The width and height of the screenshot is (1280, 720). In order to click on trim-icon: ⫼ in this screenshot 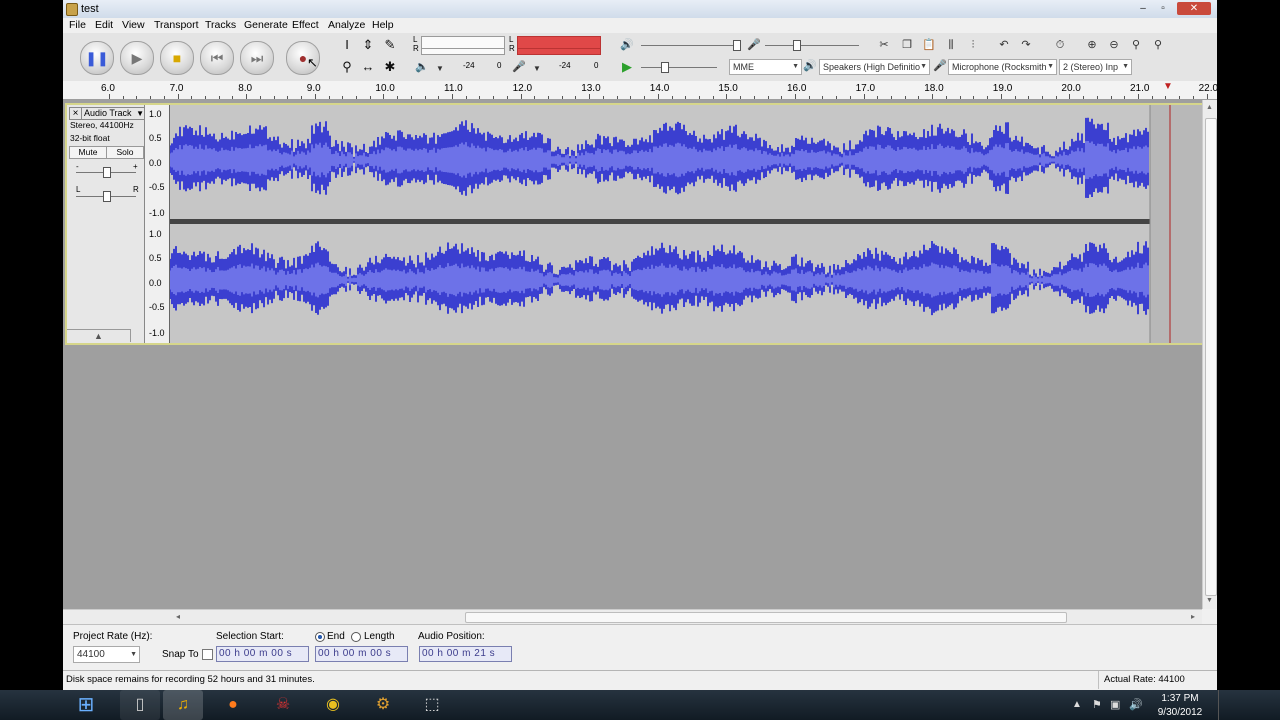, I will do `click(951, 45)`.